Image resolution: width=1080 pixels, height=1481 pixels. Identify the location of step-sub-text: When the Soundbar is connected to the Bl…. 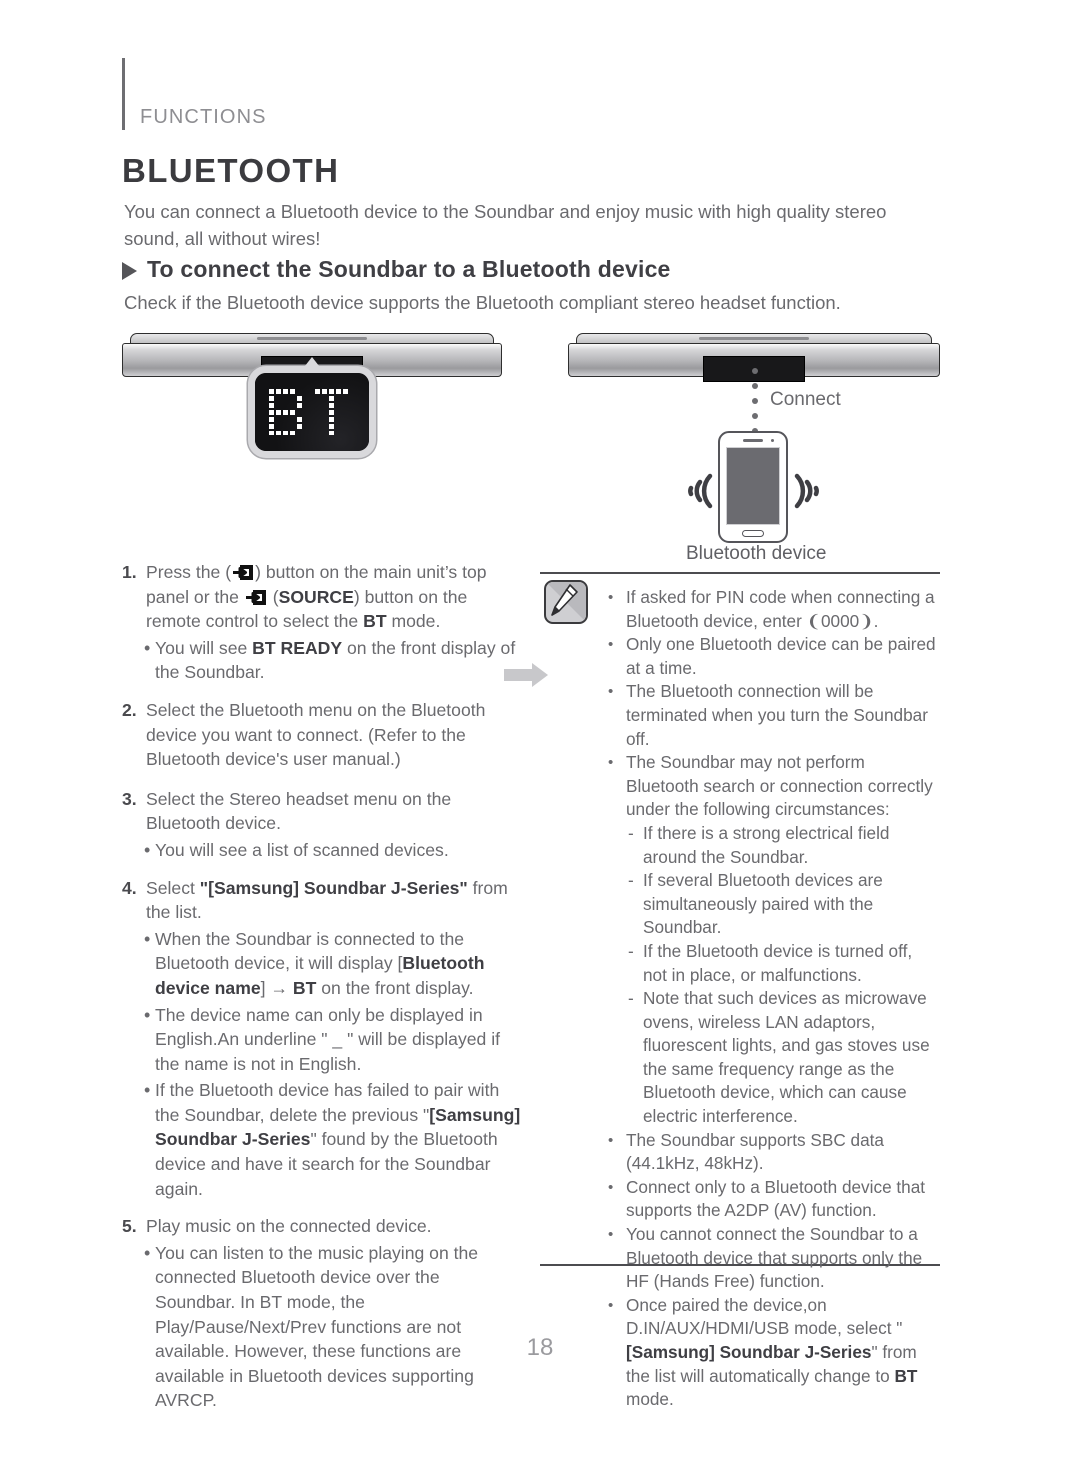
(320, 963).